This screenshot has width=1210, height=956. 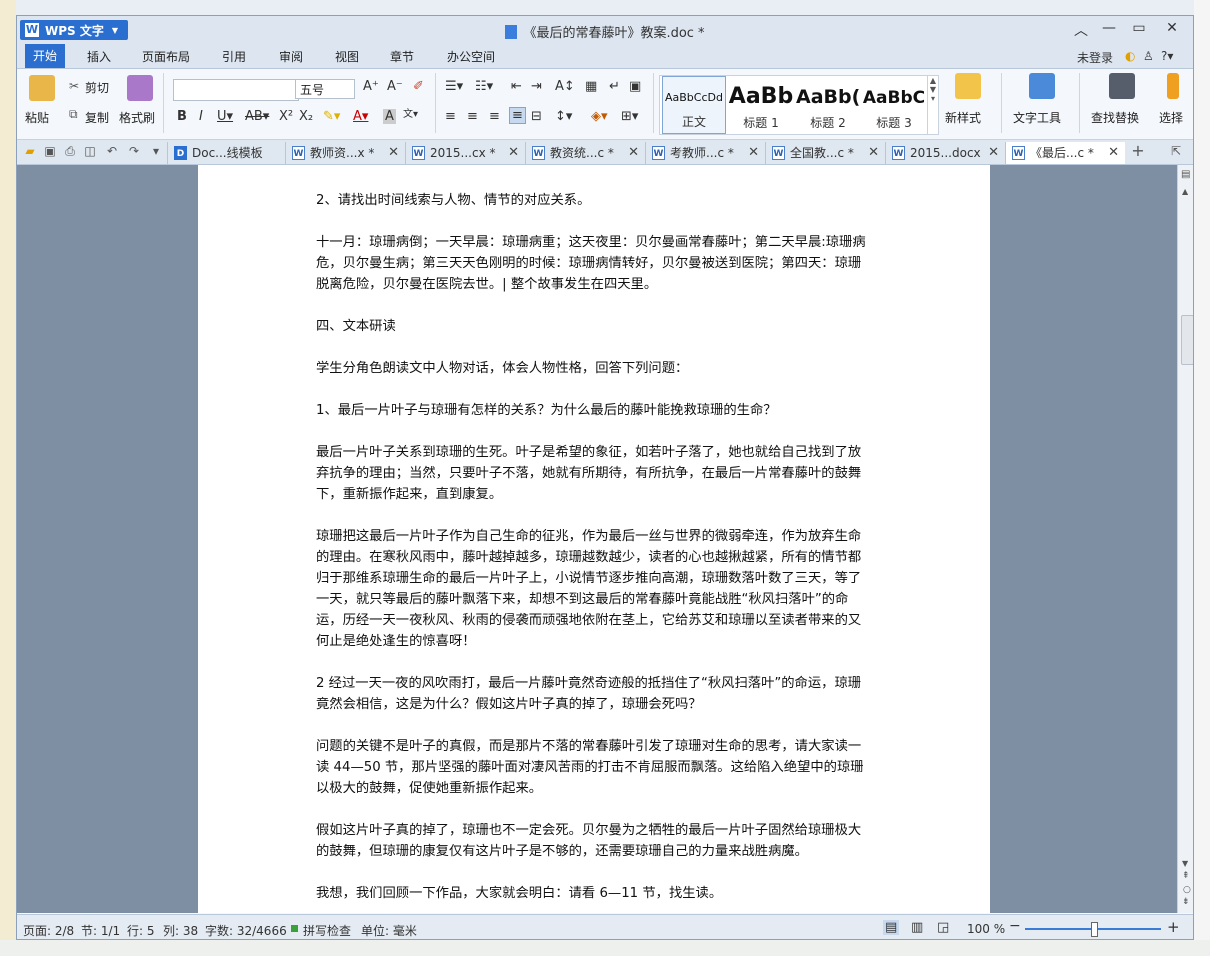 What do you see at coordinates (306, 116) in the screenshot?
I see `subscript-icon: X₂` at bounding box center [306, 116].